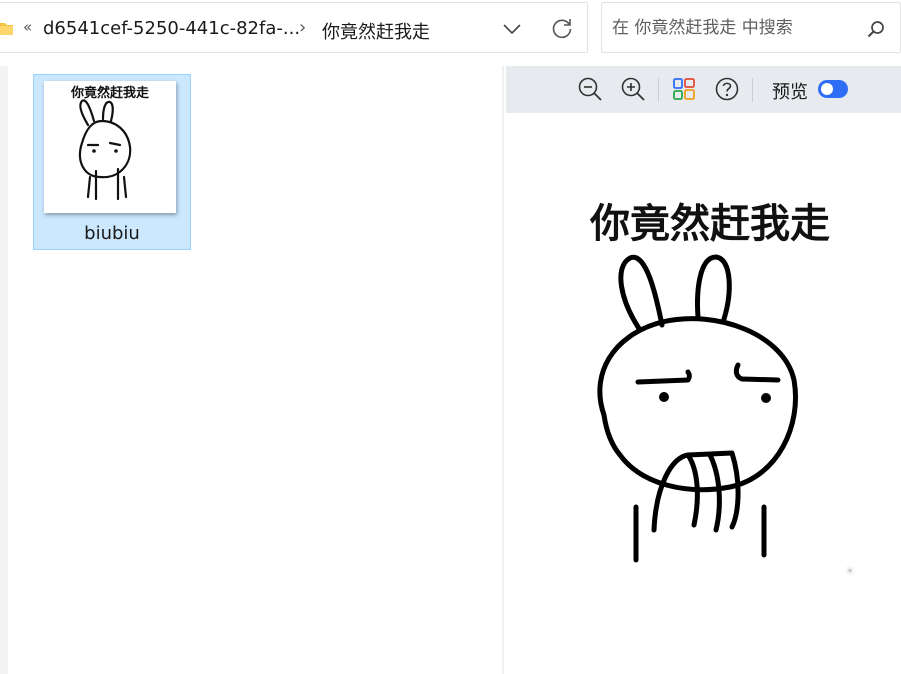 The image size is (901, 674). I want to click on preview-toggle, so click(833, 89).